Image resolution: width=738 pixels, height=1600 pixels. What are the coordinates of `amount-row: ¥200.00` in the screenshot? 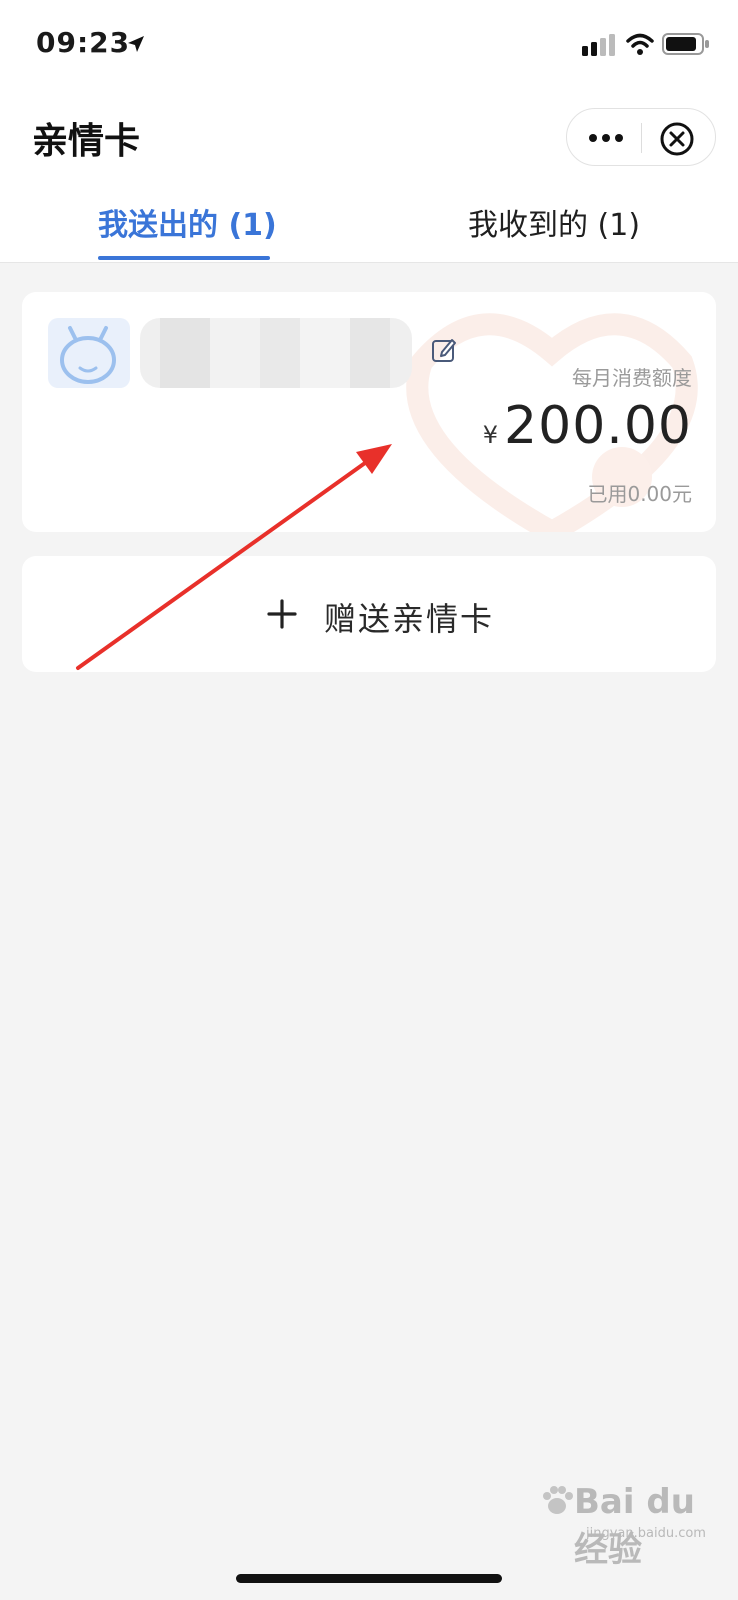 It's located at (587, 426).